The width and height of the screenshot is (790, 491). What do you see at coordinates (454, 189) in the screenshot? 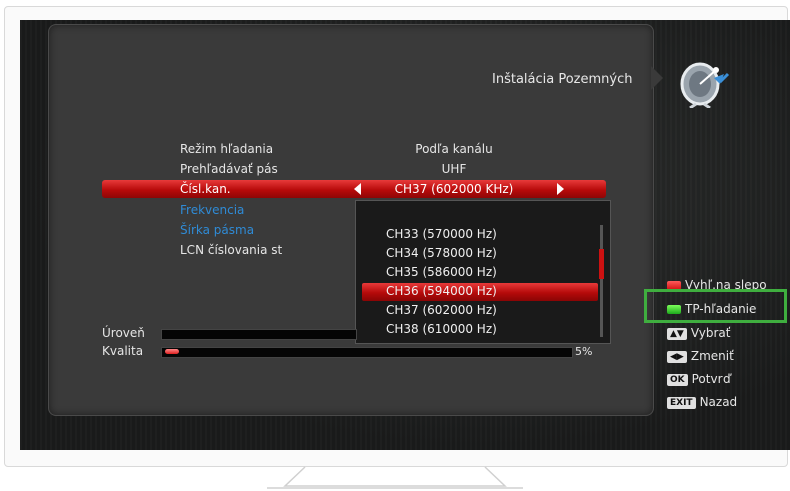
I see `menu-value-channel-number: CH37 (602000 KHz)` at bounding box center [454, 189].